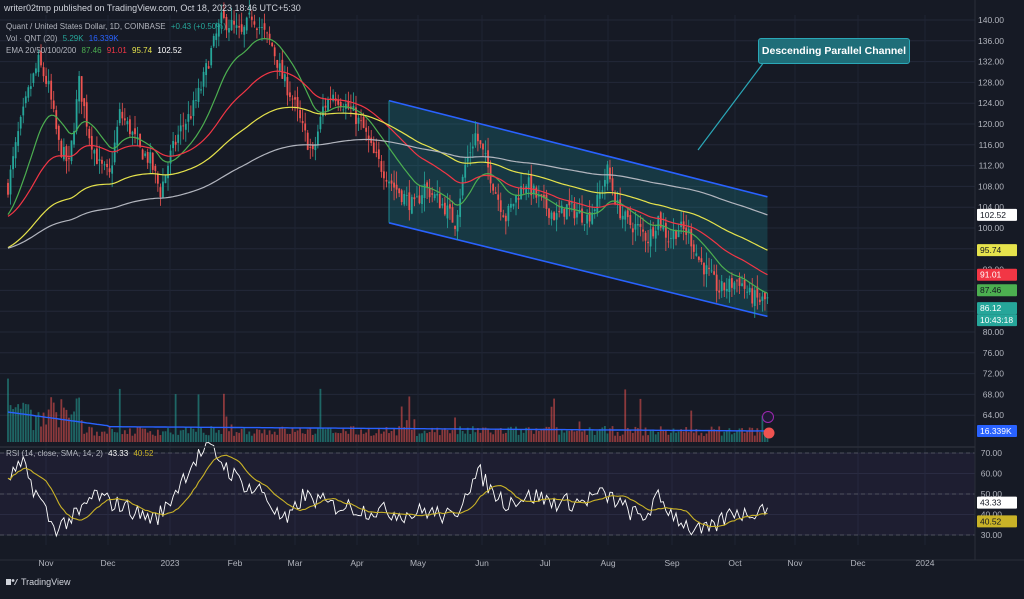 Image resolution: width=1024 pixels, height=599 pixels. What do you see at coordinates (198, 26) in the screenshot?
I see `ohlc-change: +0.43 (+0.50%)` at bounding box center [198, 26].